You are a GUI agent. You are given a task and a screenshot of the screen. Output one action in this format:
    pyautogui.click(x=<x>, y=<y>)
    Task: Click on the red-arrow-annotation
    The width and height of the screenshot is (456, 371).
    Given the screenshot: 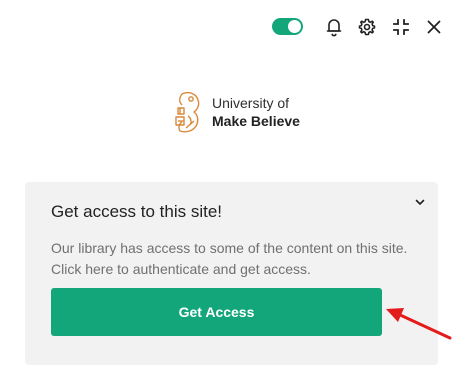 What is the action you would take?
    pyautogui.click(x=419, y=324)
    